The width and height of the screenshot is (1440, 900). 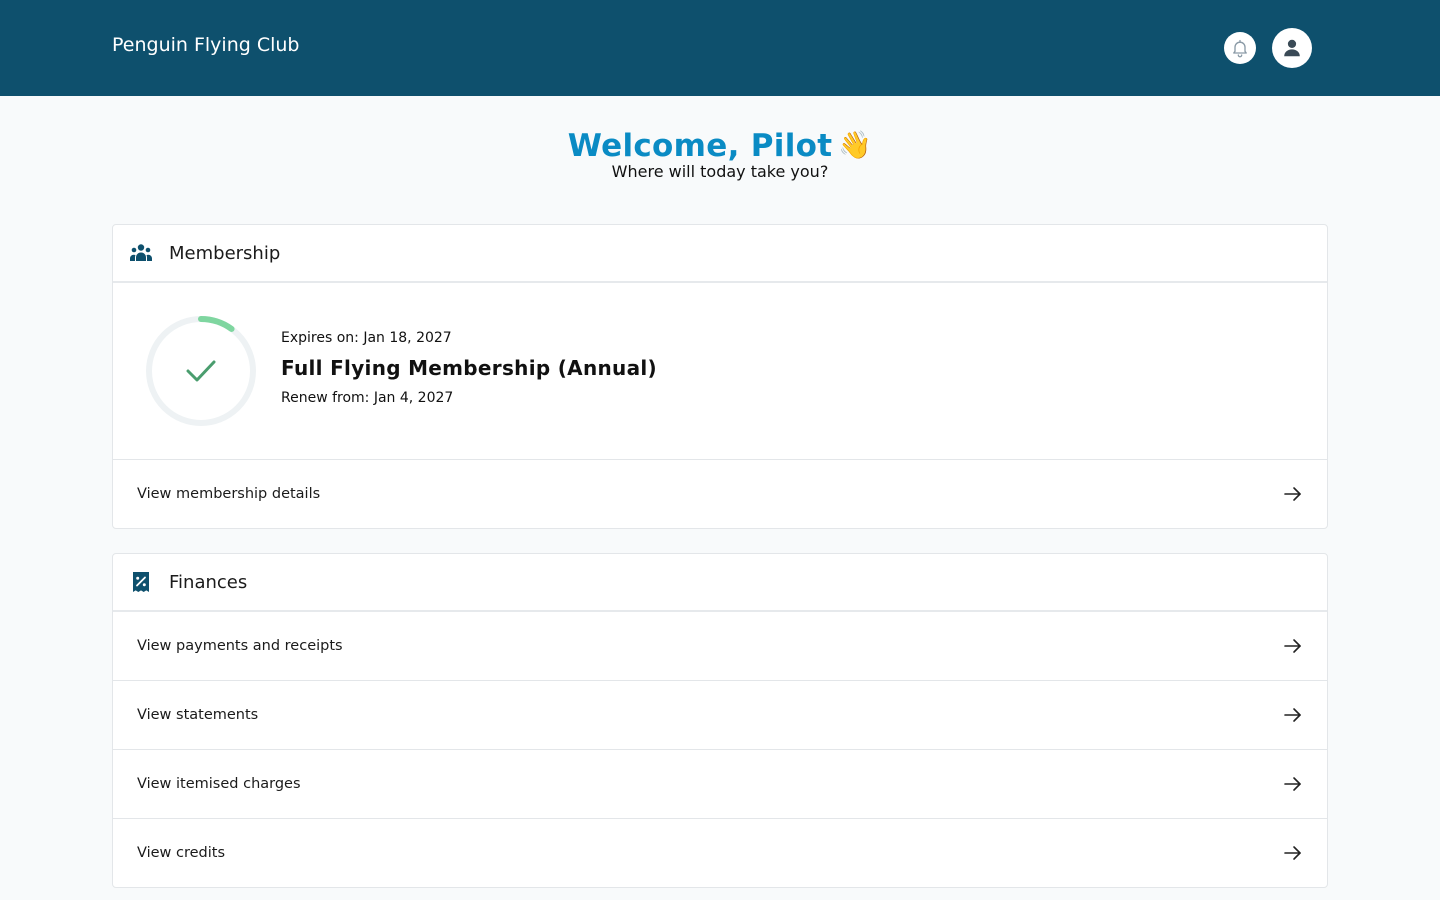 I want to click on row-label: View credits, so click(x=181, y=853).